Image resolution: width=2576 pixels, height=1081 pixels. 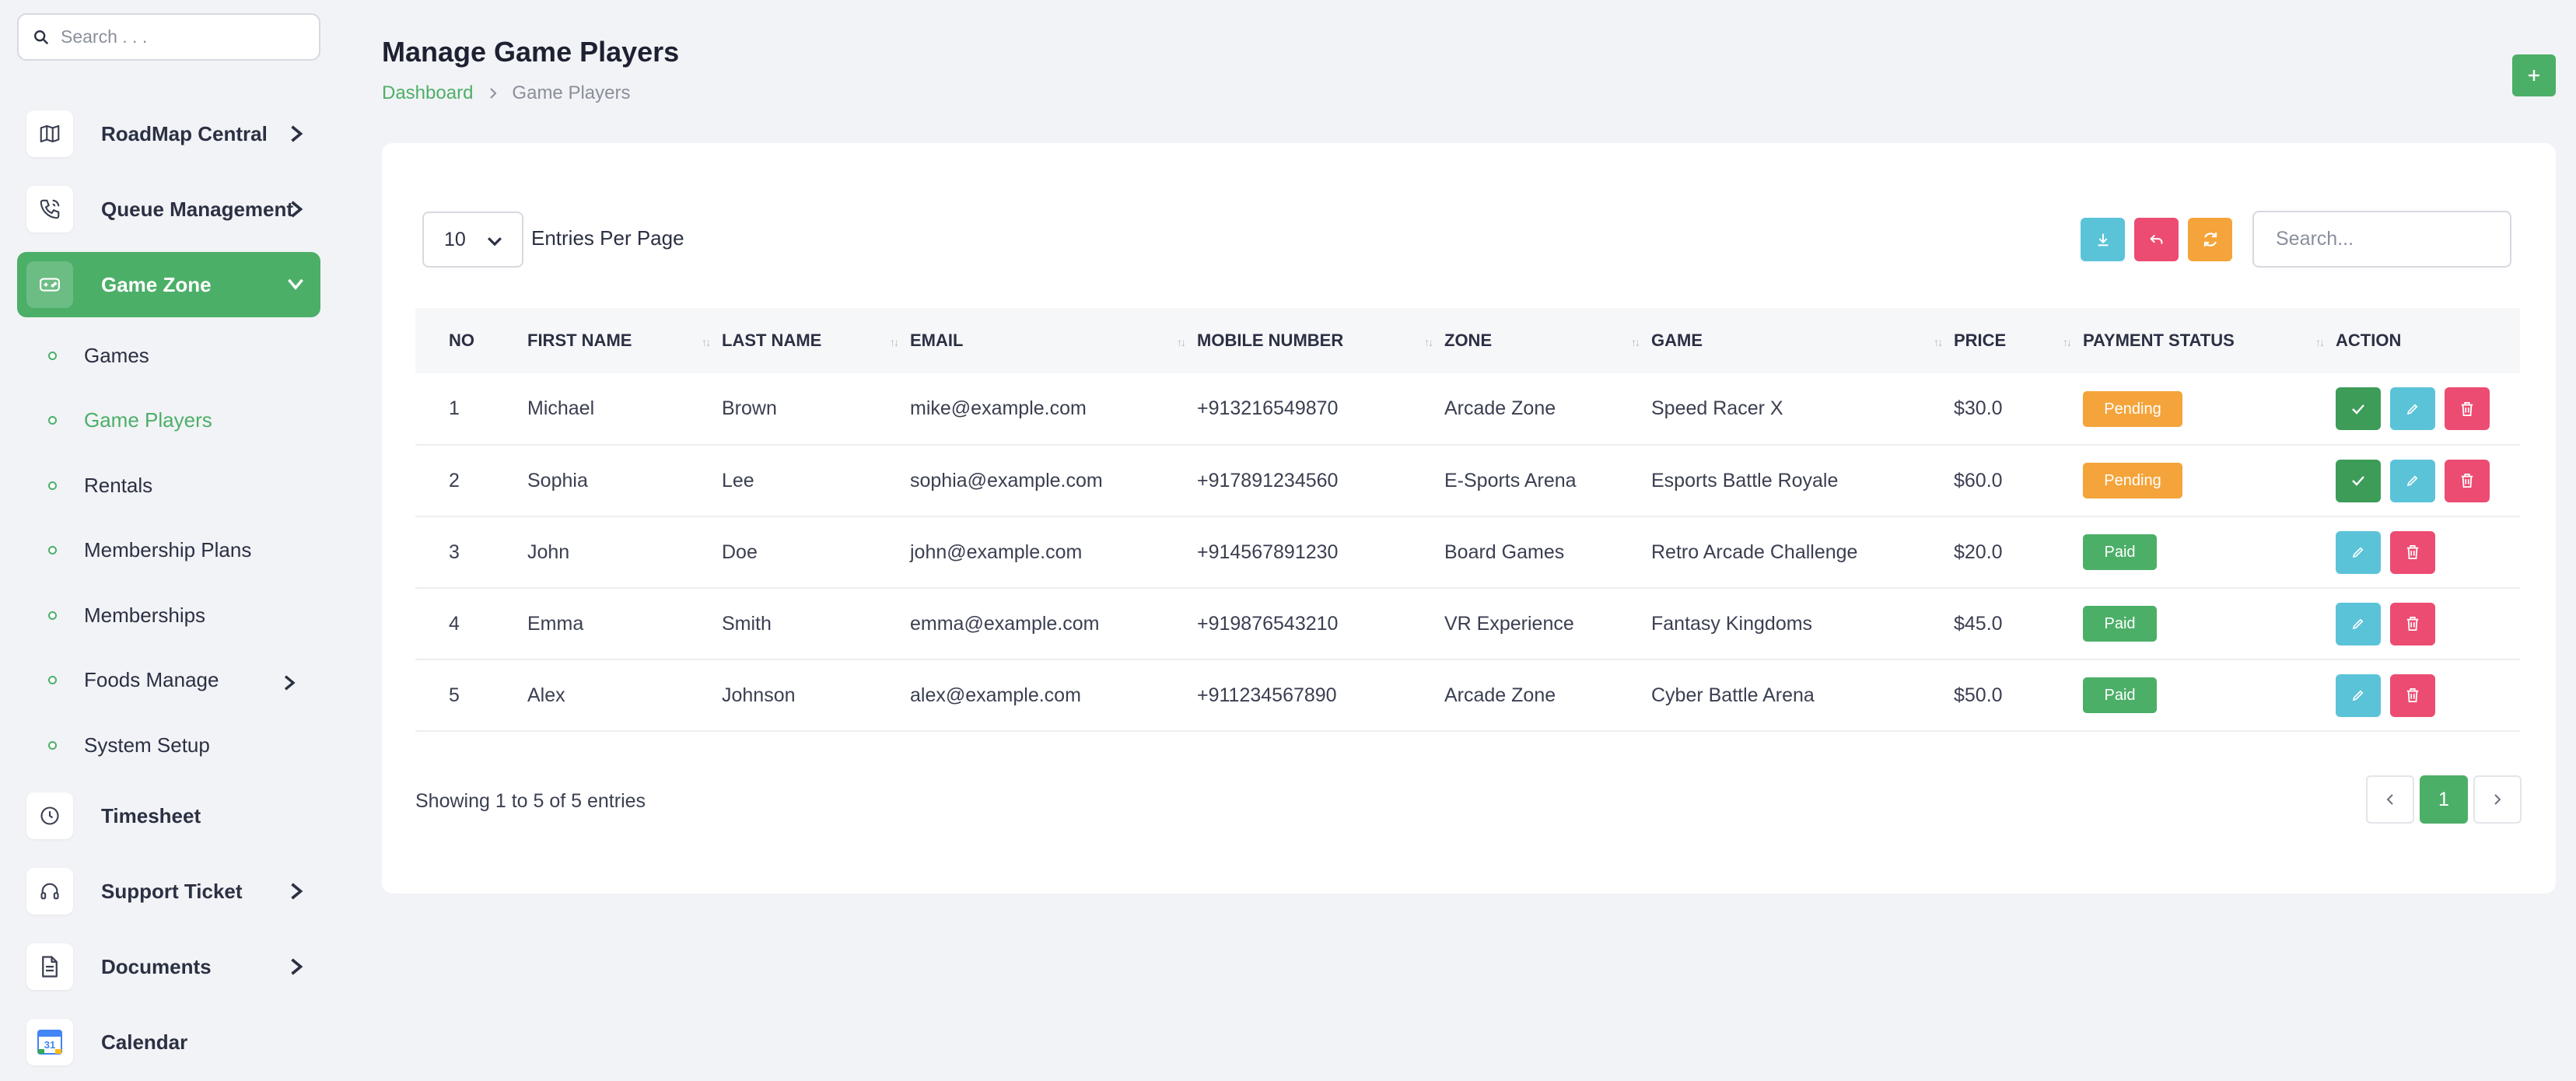 I want to click on sidebar-item-timesheet: Timesheet, so click(x=169, y=816).